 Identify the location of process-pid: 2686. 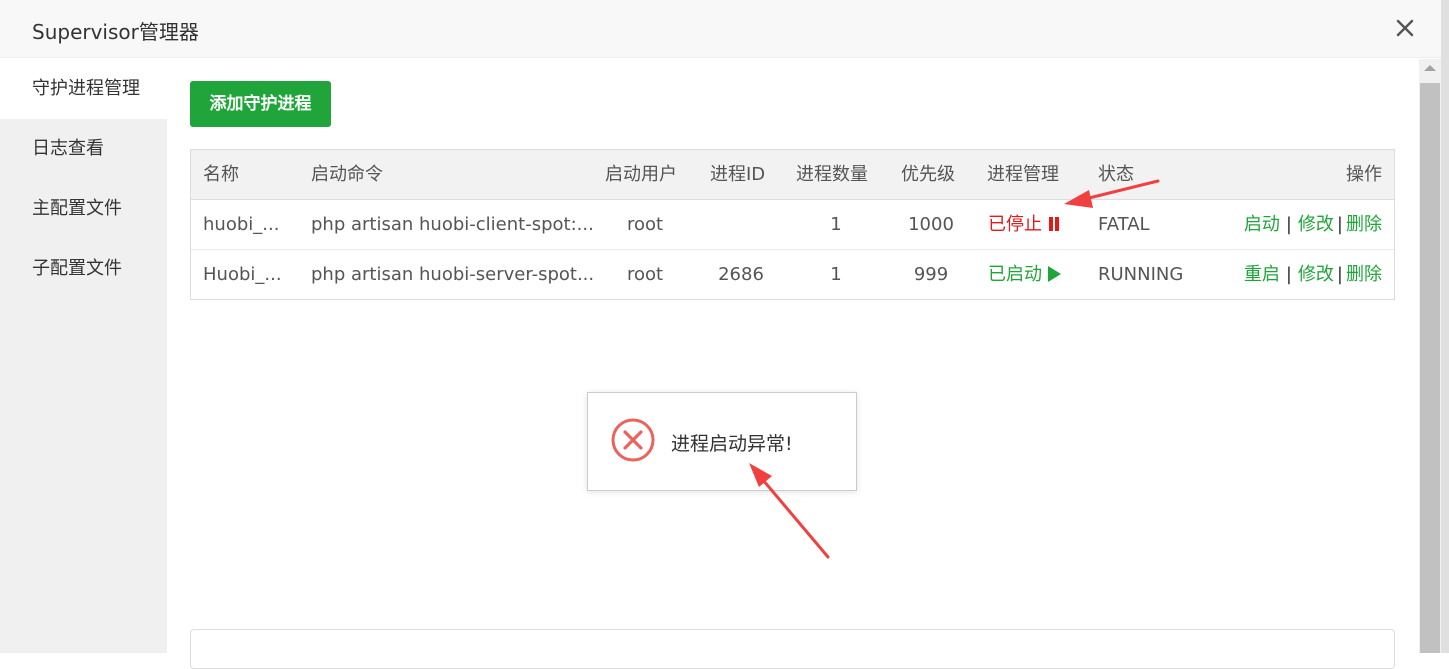
(741, 274).